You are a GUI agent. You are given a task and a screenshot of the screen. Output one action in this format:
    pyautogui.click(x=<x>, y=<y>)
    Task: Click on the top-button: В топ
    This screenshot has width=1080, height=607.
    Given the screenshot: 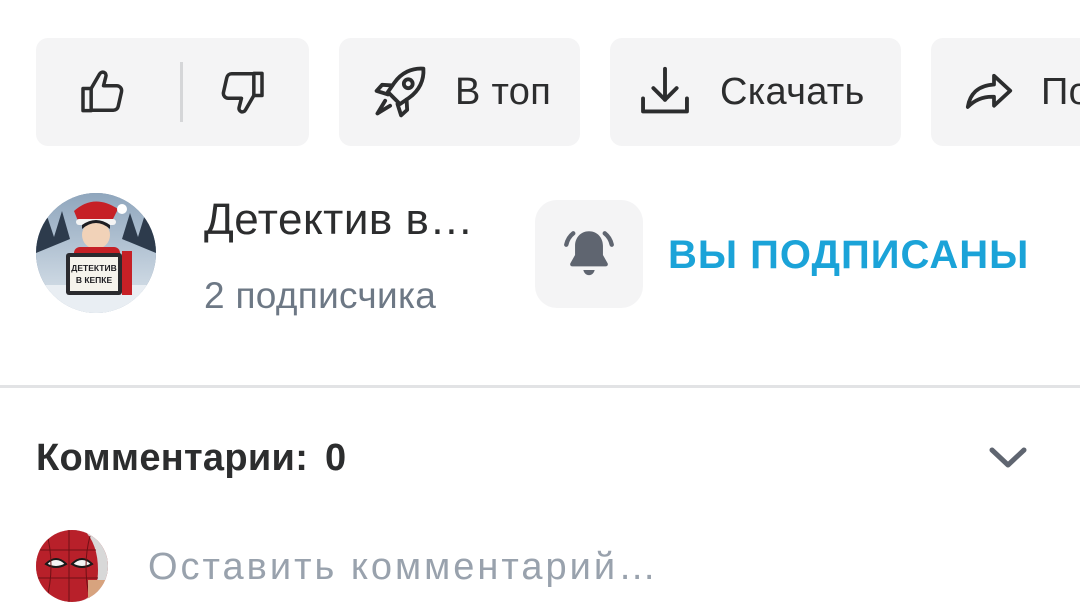 What is the action you would take?
    pyautogui.click(x=459, y=92)
    